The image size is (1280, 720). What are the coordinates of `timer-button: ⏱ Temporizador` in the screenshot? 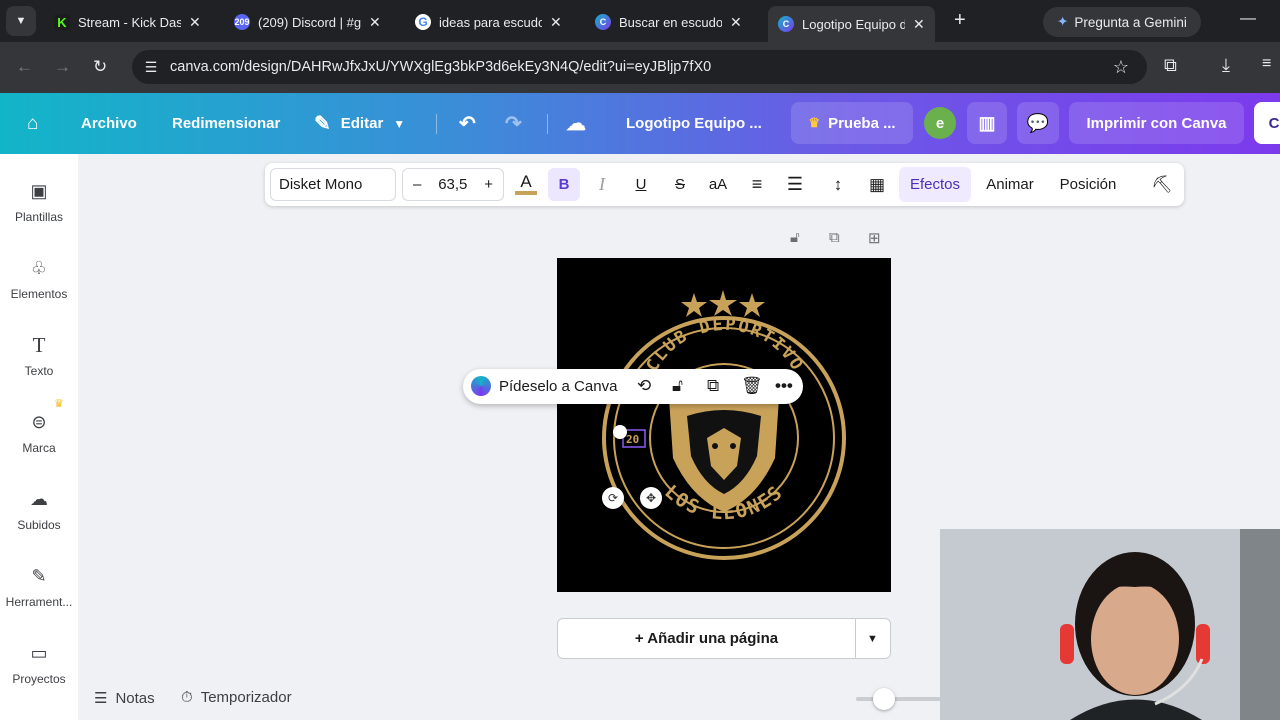 It's located at (236, 697).